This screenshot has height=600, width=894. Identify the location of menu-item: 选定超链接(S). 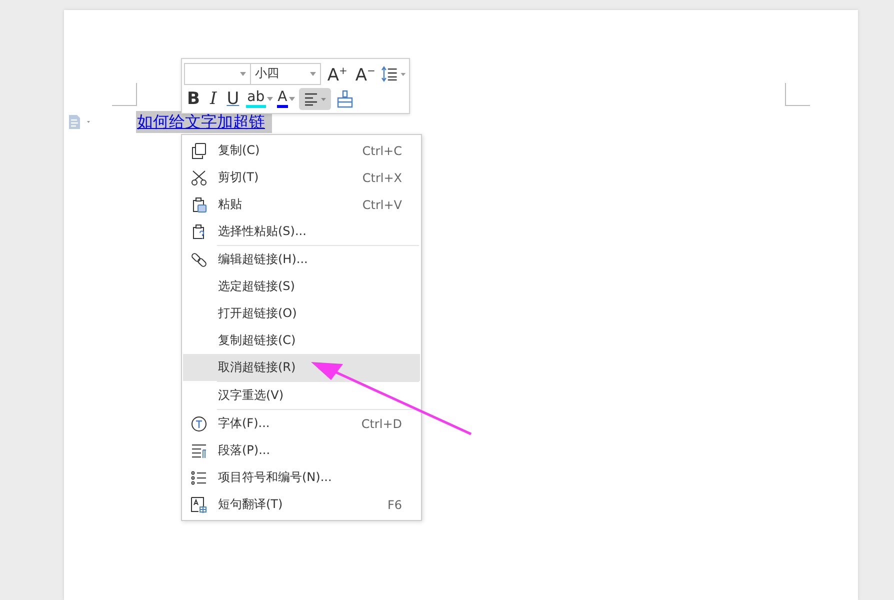
(301, 286).